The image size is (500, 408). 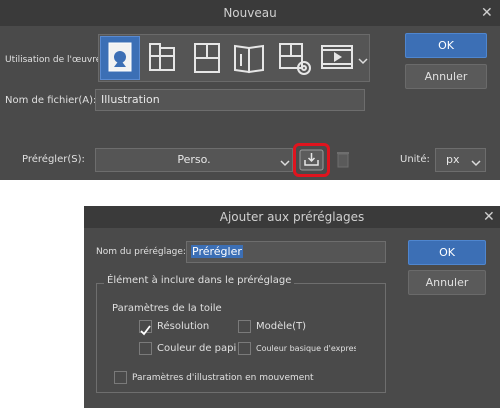 What do you see at coordinates (295, 58) in the screenshot?
I see `usage-print-settings-icon` at bounding box center [295, 58].